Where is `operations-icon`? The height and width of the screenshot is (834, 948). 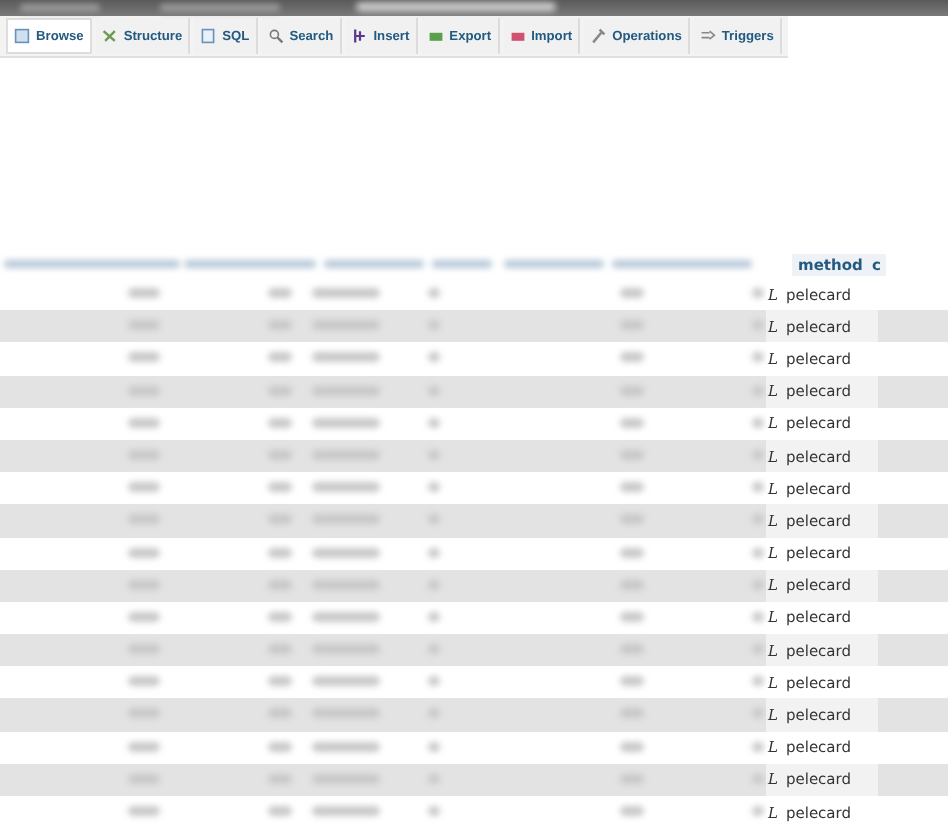
operations-icon is located at coordinates (598, 36).